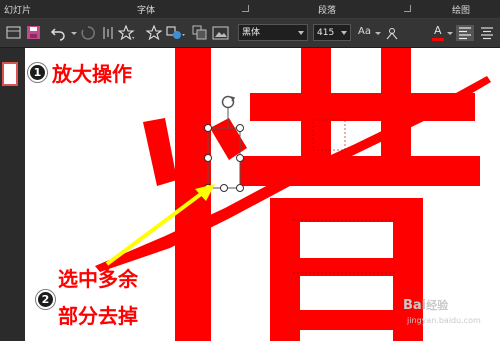  What do you see at coordinates (461, 11) in the screenshot?
I see `ribbon-group-drawing: 绘图` at bounding box center [461, 11].